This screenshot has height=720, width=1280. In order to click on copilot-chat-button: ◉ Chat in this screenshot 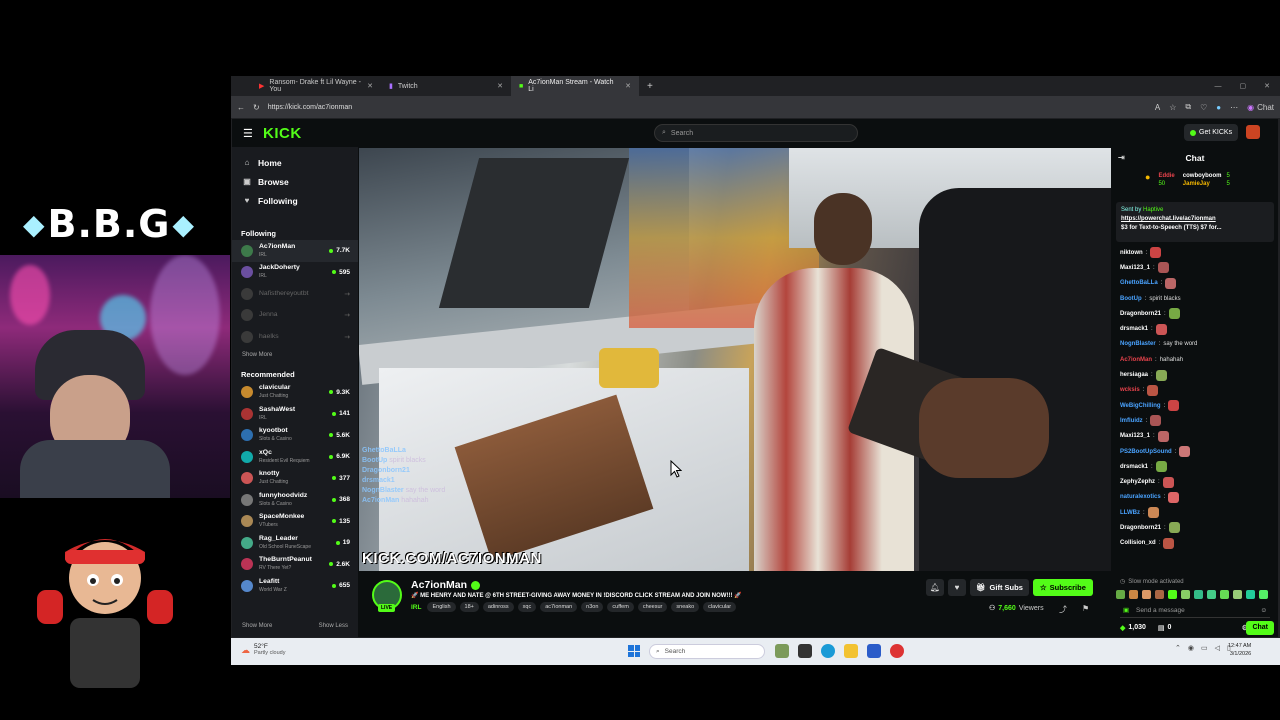, I will do `click(1260, 107)`.